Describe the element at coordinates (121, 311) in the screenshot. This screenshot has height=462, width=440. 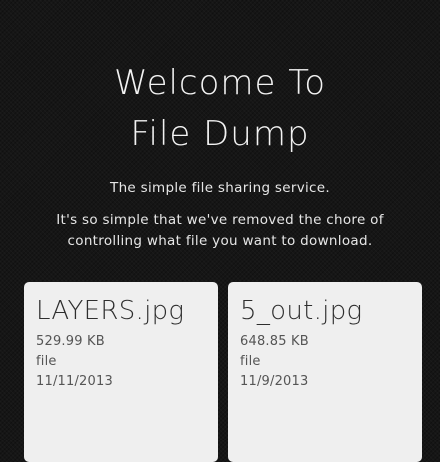
I see `file-name: LAYERS.jpg` at that location.